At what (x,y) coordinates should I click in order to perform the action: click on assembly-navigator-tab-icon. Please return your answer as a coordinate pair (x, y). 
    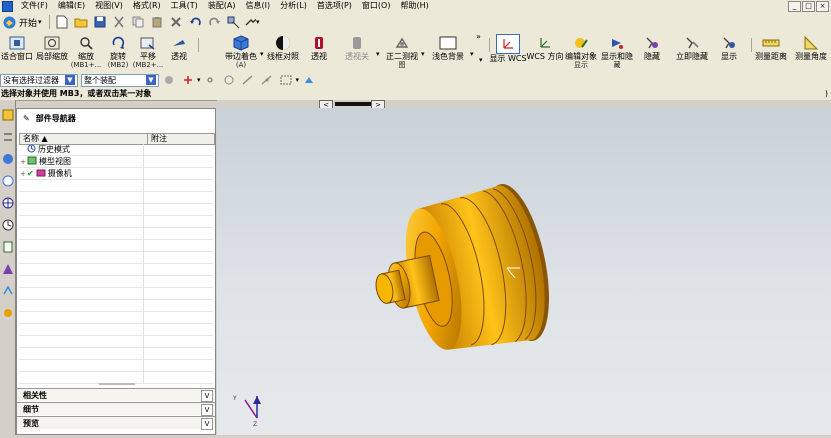
    Looking at the image, I should click on (7, 114).